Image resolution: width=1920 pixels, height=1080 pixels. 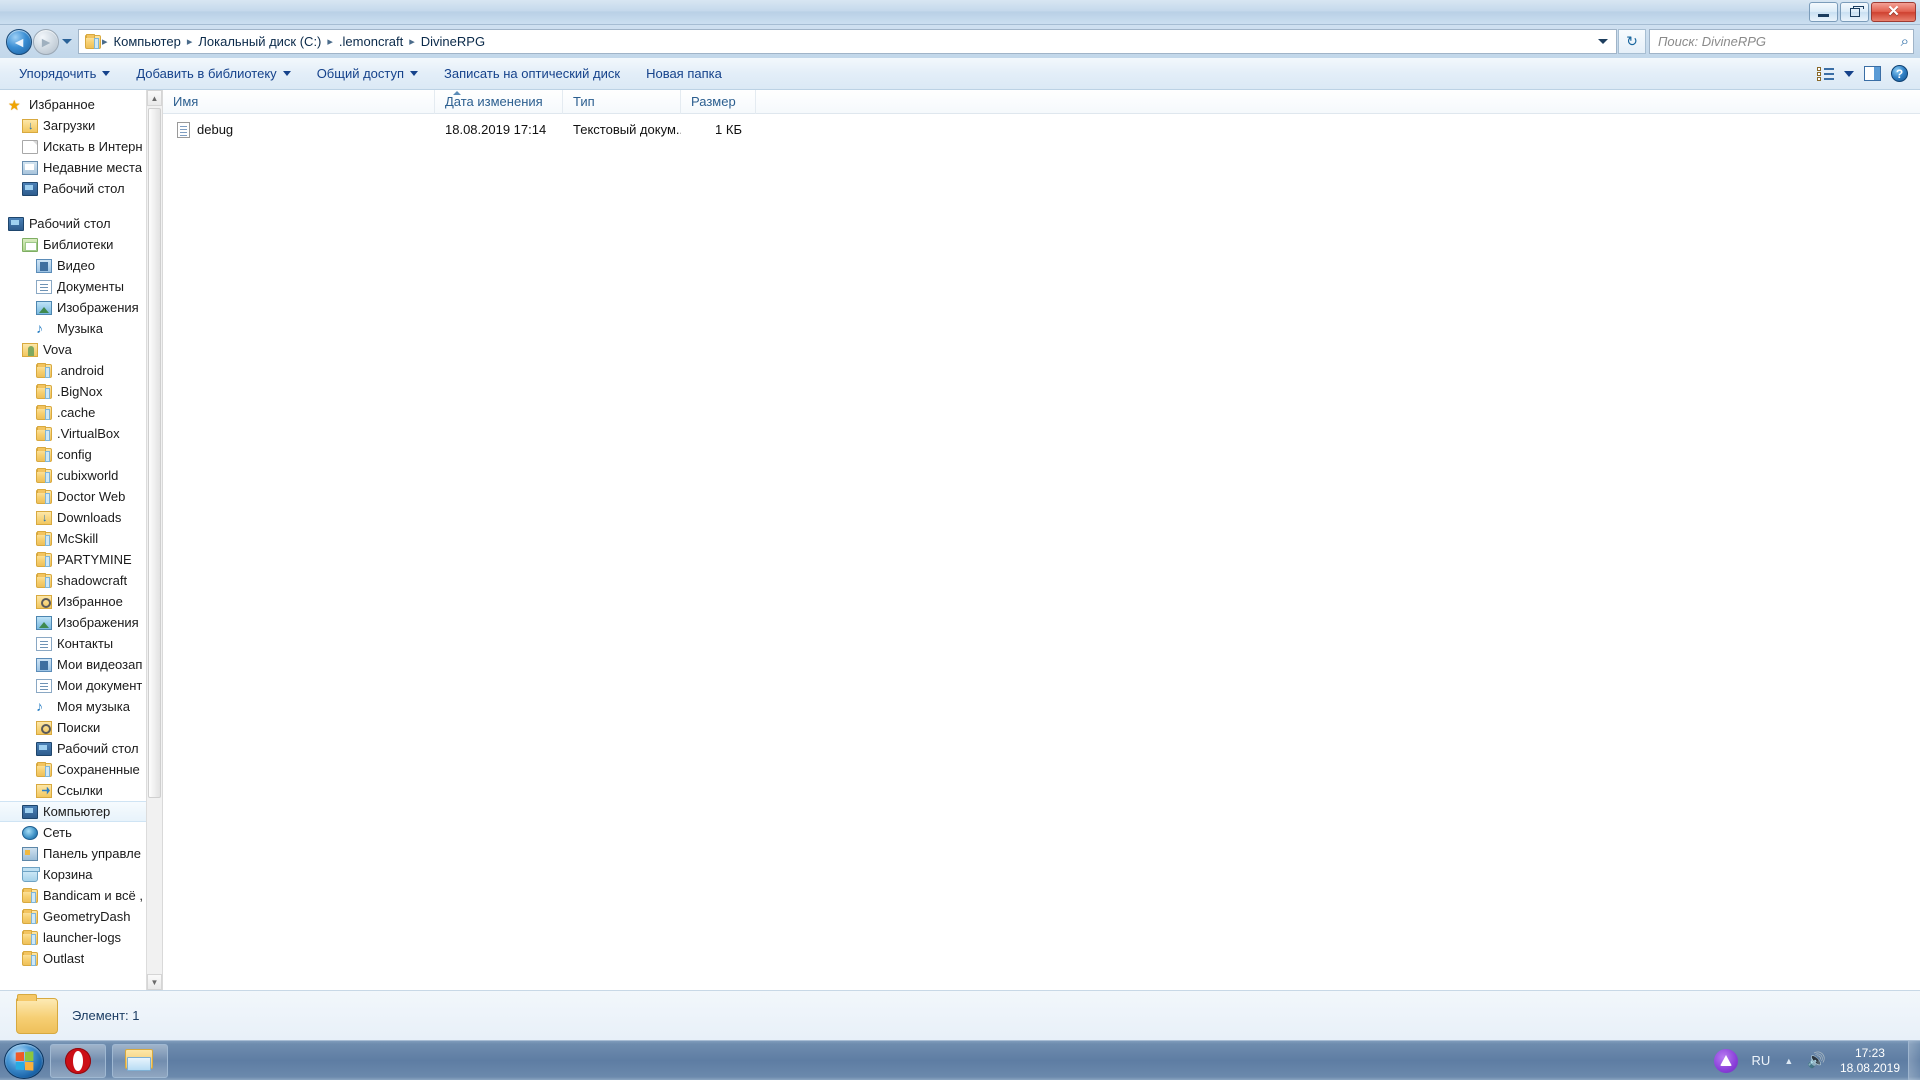 I want to click on sidebar-item-мои-видеозап: Мои видеозап, so click(x=81, y=664).